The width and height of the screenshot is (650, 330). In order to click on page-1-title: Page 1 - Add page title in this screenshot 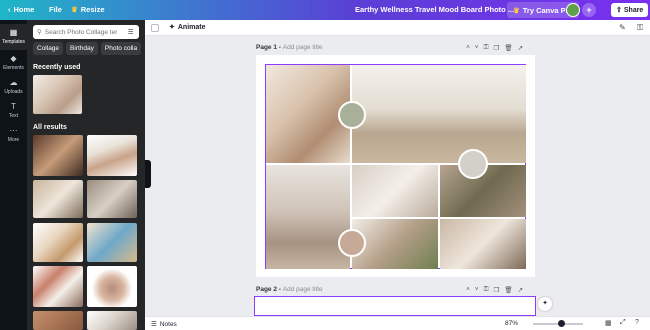, I will do `click(289, 47)`.